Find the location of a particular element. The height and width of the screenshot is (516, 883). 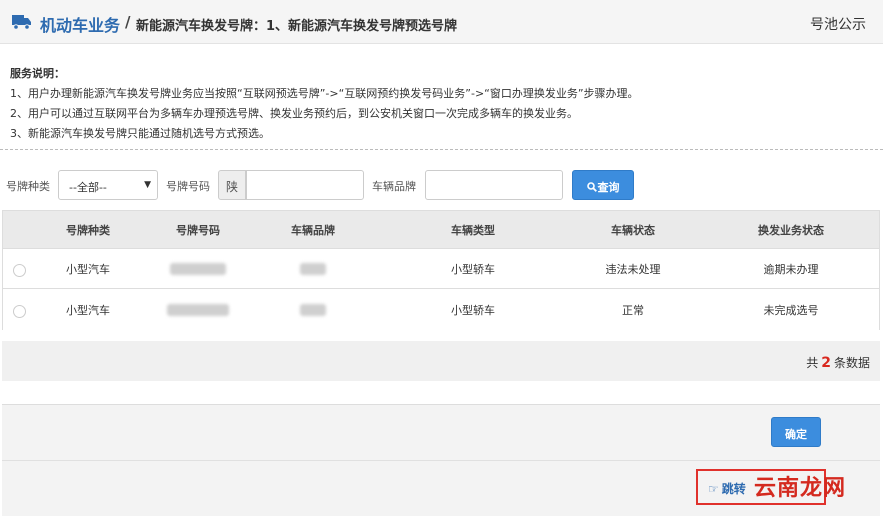

business-status-cell: 未完成选号 is located at coordinates (791, 310).